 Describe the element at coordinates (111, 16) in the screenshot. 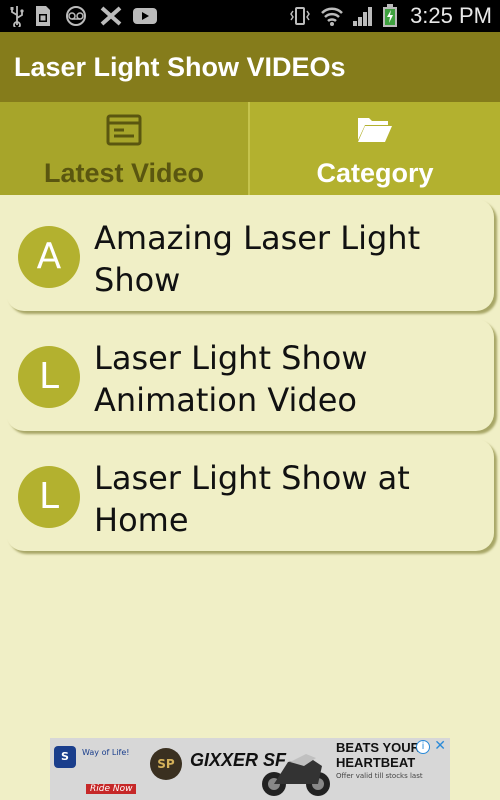

I see `x-icon` at that location.